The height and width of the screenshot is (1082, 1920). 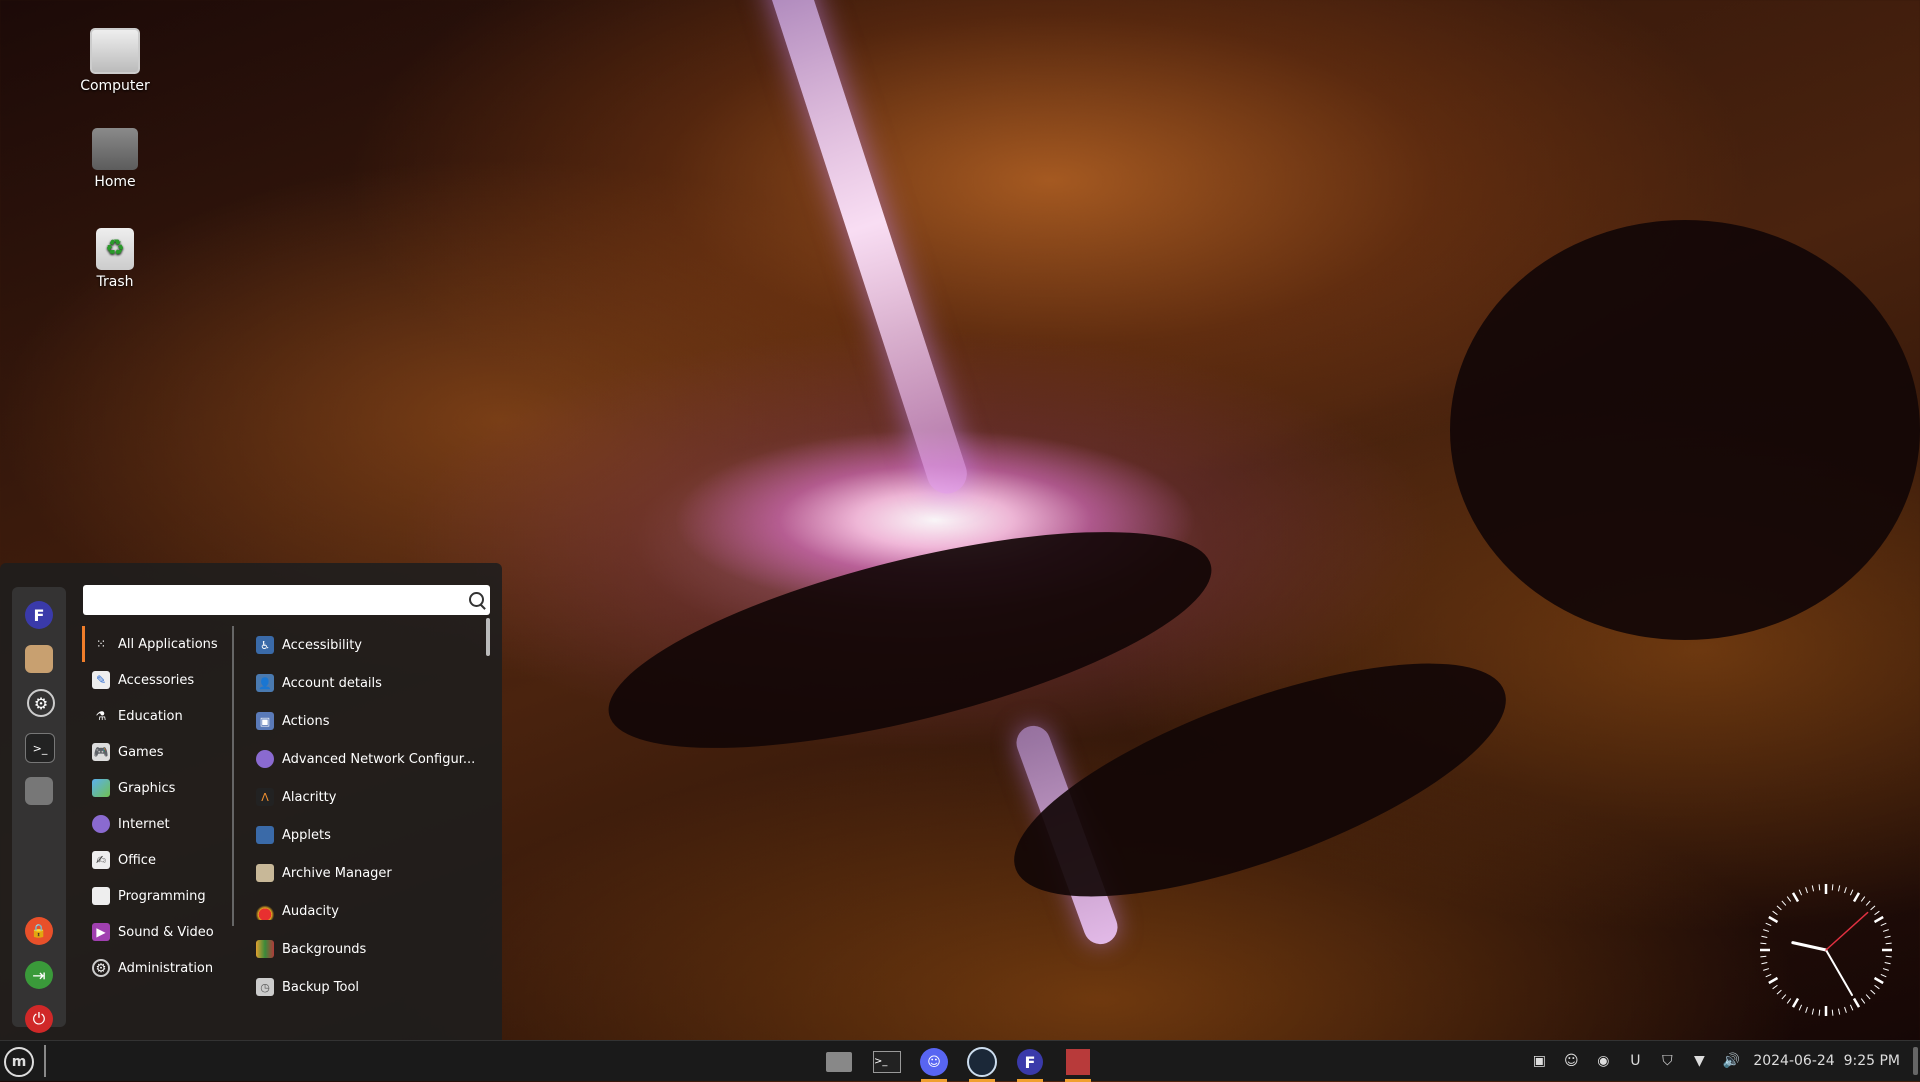 What do you see at coordinates (1030, 1064) in the screenshot?
I see `taskbar-app-icon: F` at bounding box center [1030, 1064].